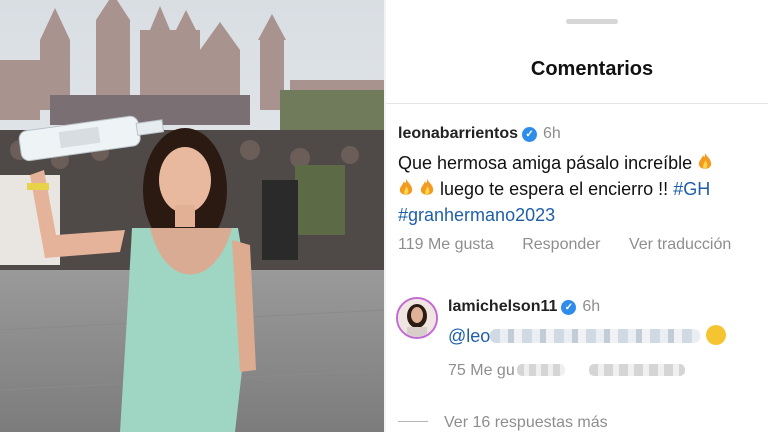  I want to click on comment-1-header: leonabarrientos ✓ 6h, so click(479, 134).